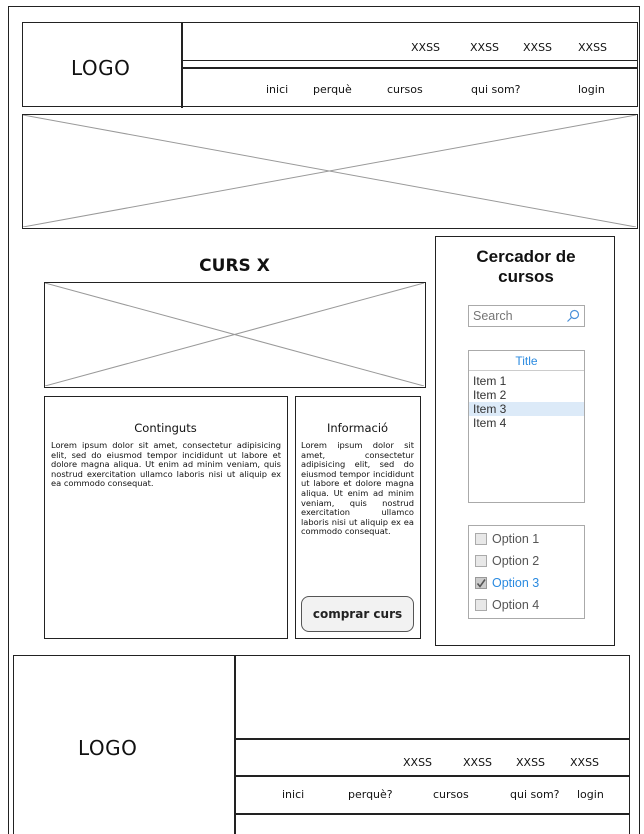 The height and width of the screenshot is (834, 644). What do you see at coordinates (405, 89) in the screenshot?
I see `nav-cursos: cursos` at bounding box center [405, 89].